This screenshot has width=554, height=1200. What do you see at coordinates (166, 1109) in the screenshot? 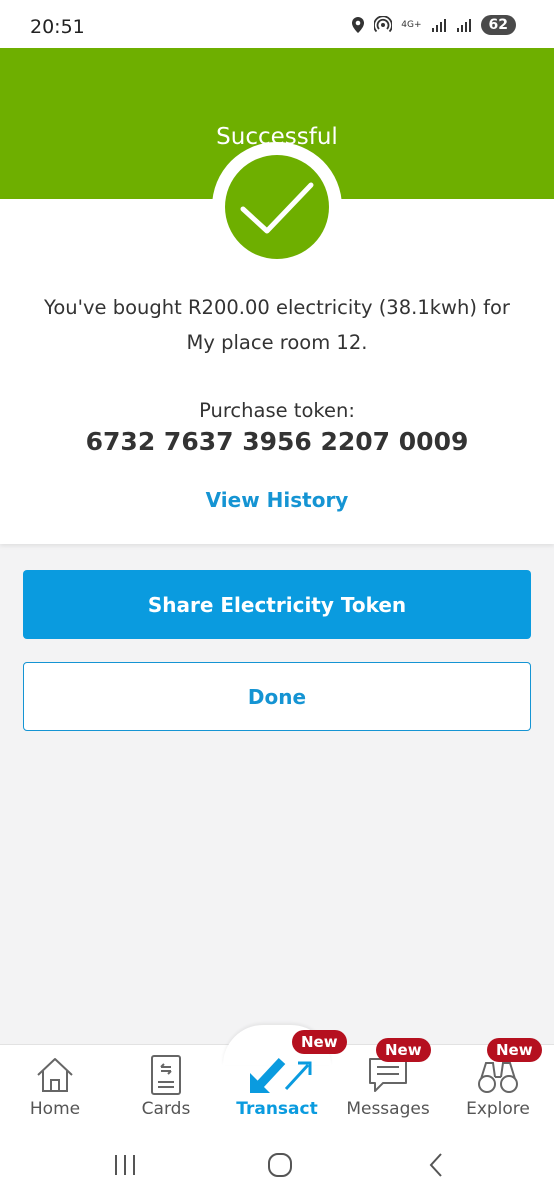
I see `nav-label-cards: Cards` at bounding box center [166, 1109].